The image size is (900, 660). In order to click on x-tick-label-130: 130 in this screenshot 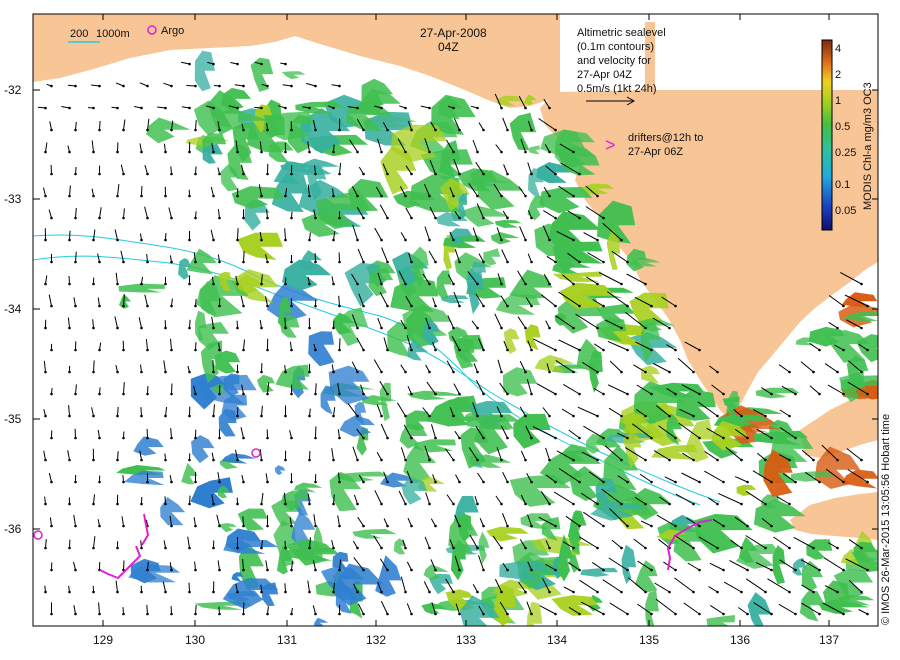, I will do `click(195, 640)`.